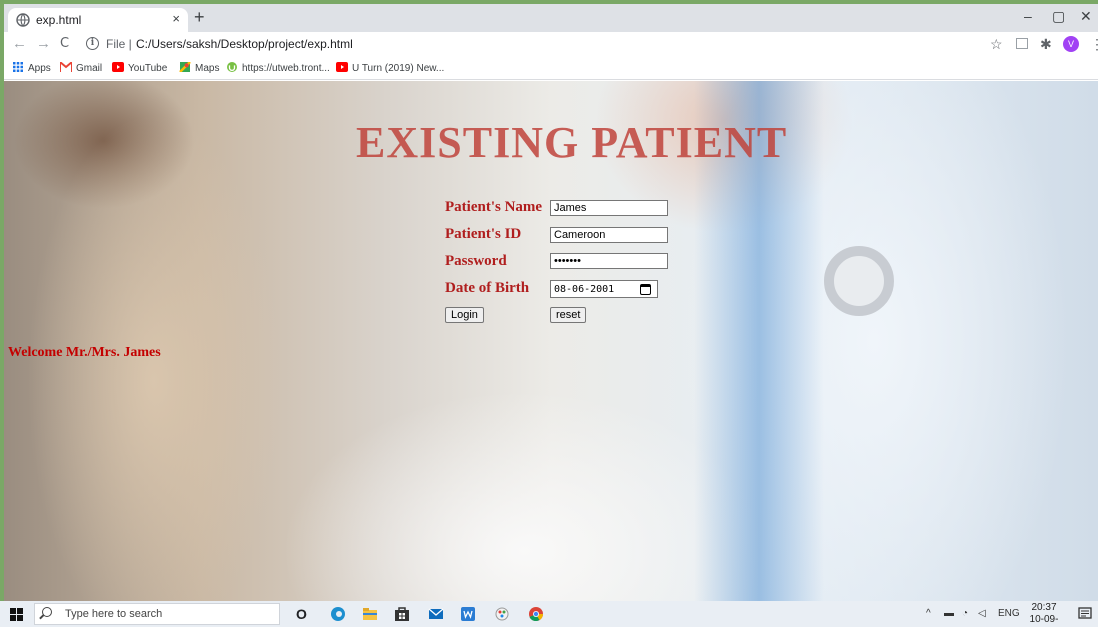 Image resolution: width=1098 pixels, height=627 pixels. What do you see at coordinates (1044, 607) in the screenshot?
I see `clock-time: 20:37` at bounding box center [1044, 607].